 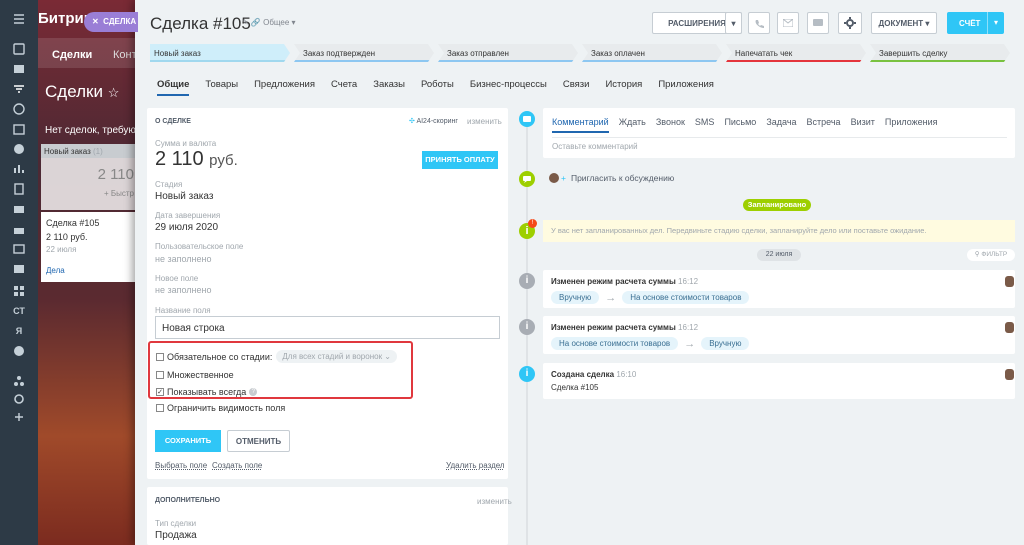 I want to click on tab-products: Товары, so click(x=221, y=87).